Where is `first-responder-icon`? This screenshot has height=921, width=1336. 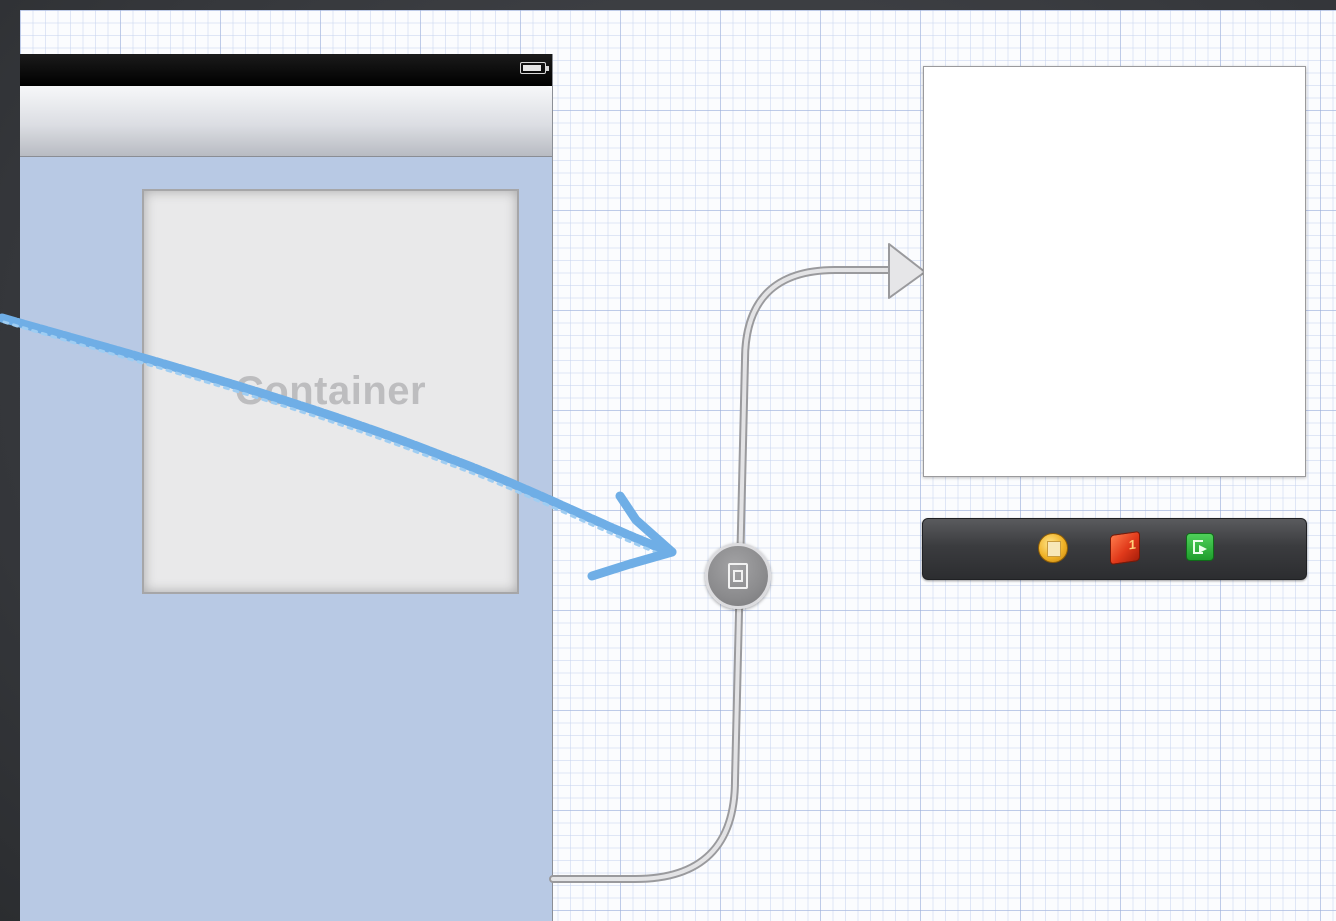
first-responder-icon is located at coordinates (1125, 548).